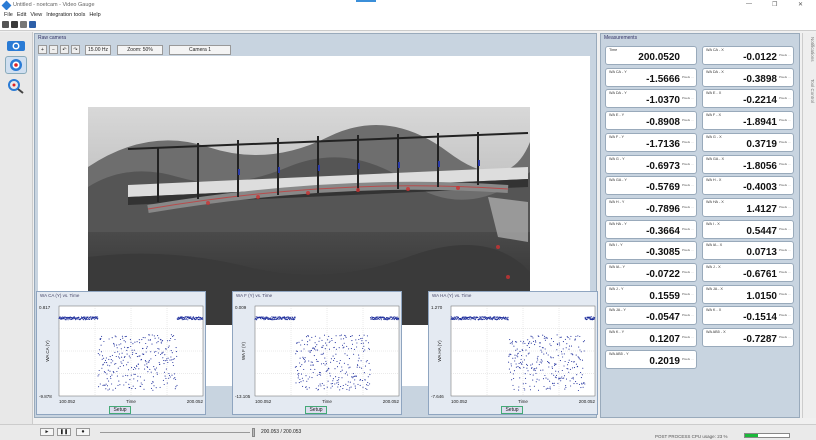 The height and width of the screenshot is (440, 816). What do you see at coordinates (253, 432) in the screenshot?
I see `timeline-thumb` at bounding box center [253, 432].